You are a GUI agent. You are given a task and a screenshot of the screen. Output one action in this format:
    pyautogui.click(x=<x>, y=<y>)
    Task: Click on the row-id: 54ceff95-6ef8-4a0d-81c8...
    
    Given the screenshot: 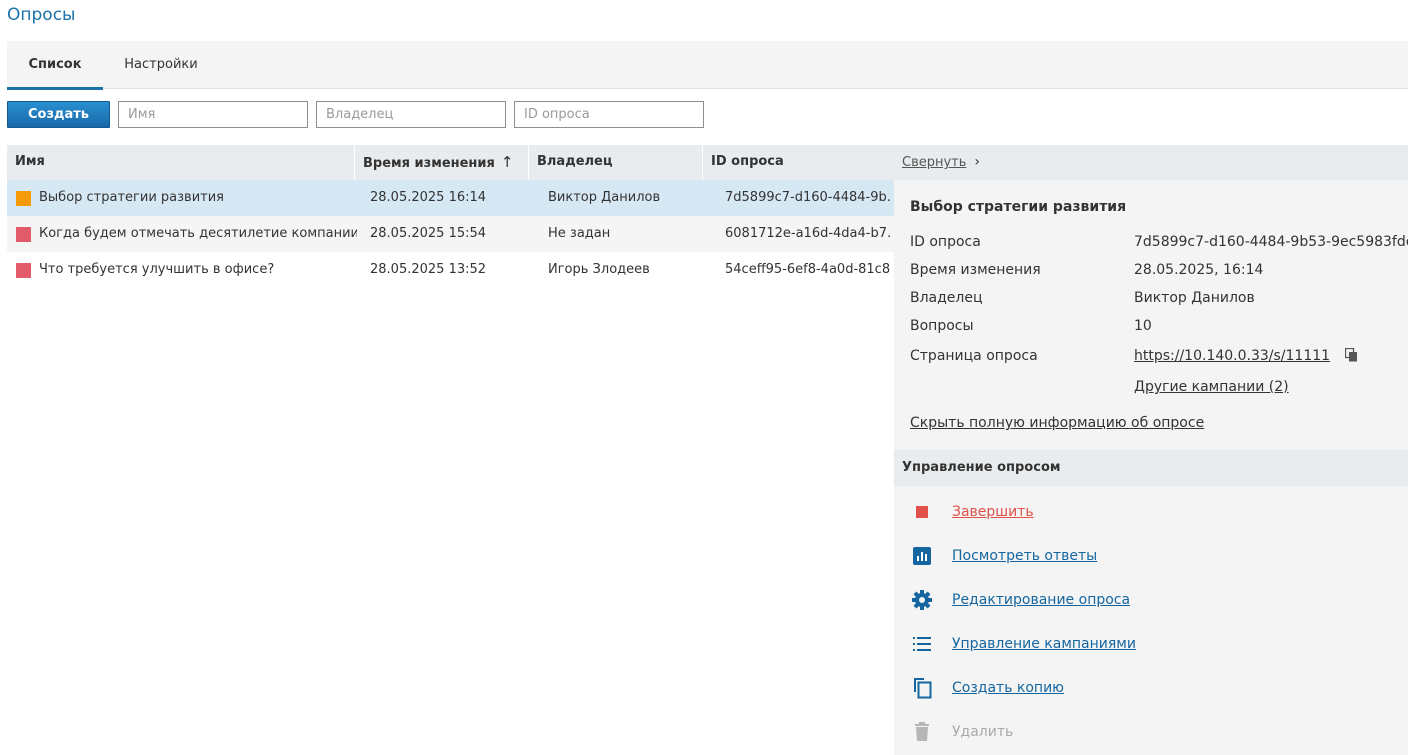 What is the action you would take?
    pyautogui.click(x=807, y=269)
    